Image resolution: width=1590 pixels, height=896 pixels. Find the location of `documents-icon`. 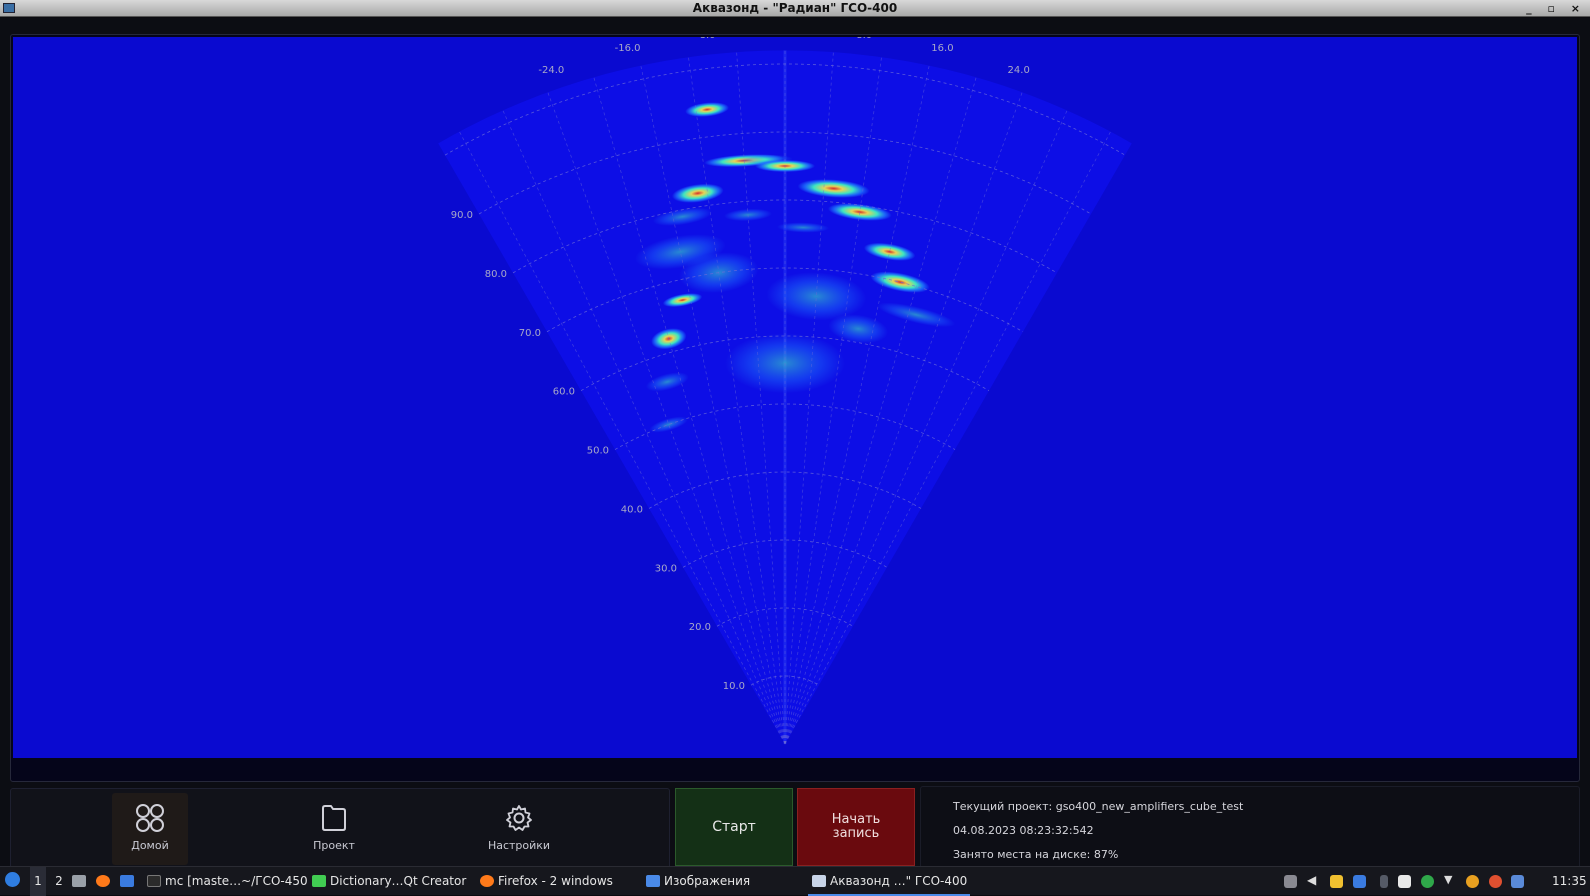

documents-icon is located at coordinates (1404, 881).